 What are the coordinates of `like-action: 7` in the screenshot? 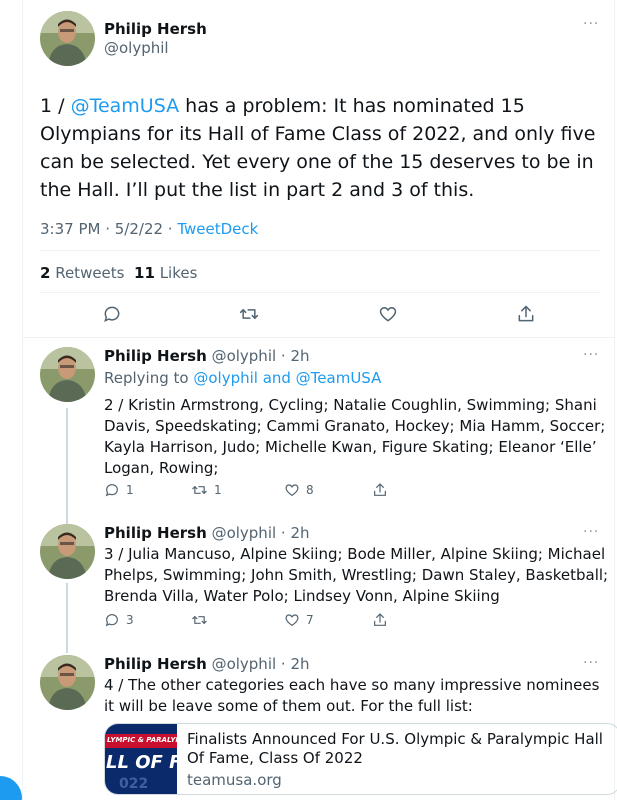 It's located at (299, 620).